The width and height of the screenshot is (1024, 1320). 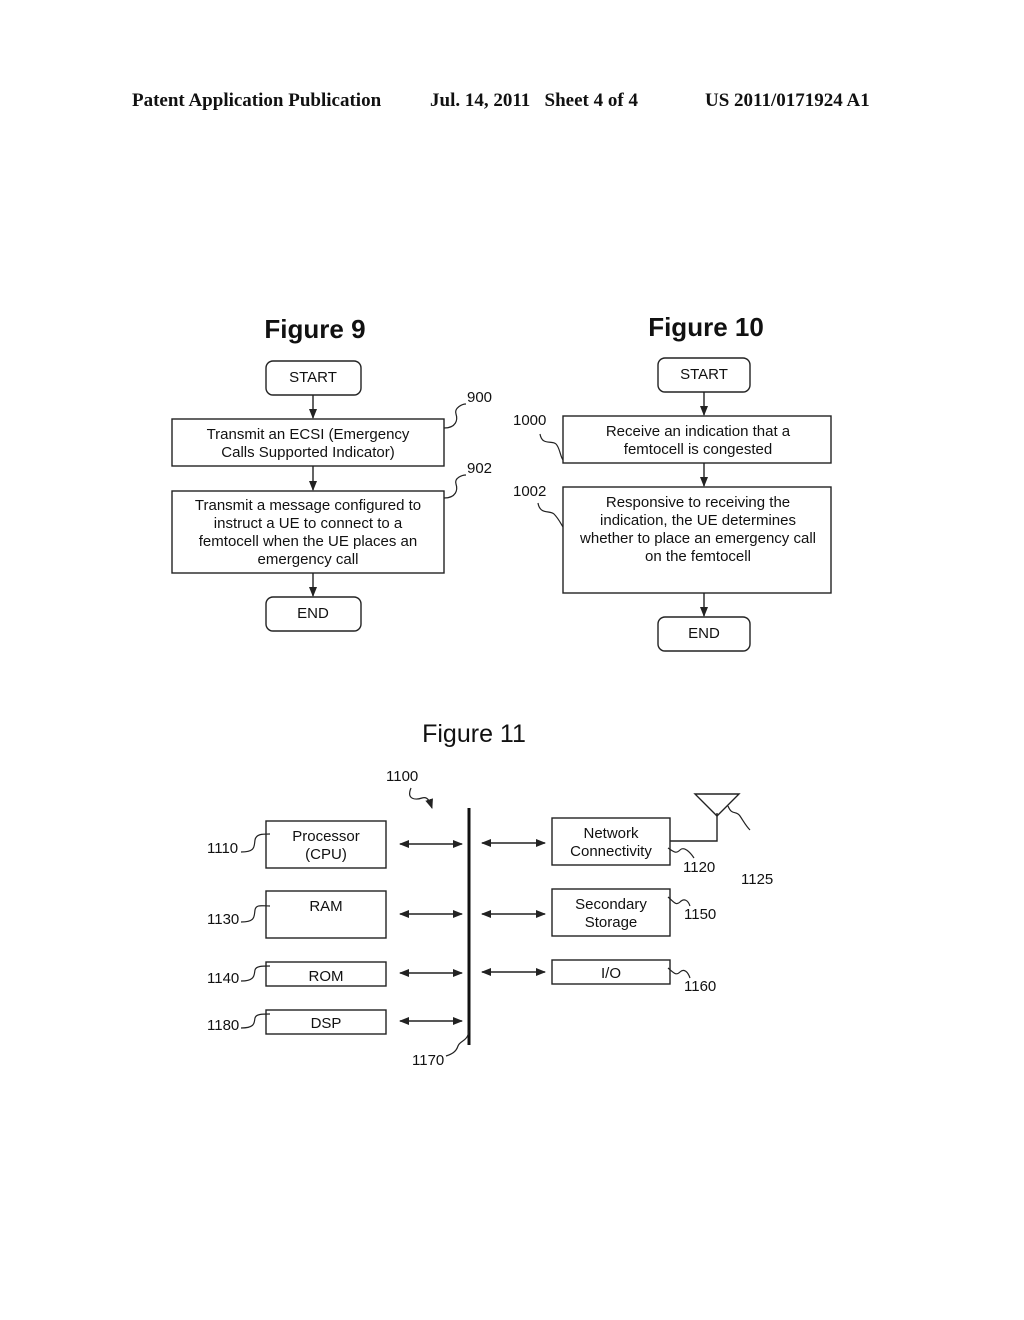 I want to click on fig11-network-line-2: Connectivity, so click(x=611, y=851).